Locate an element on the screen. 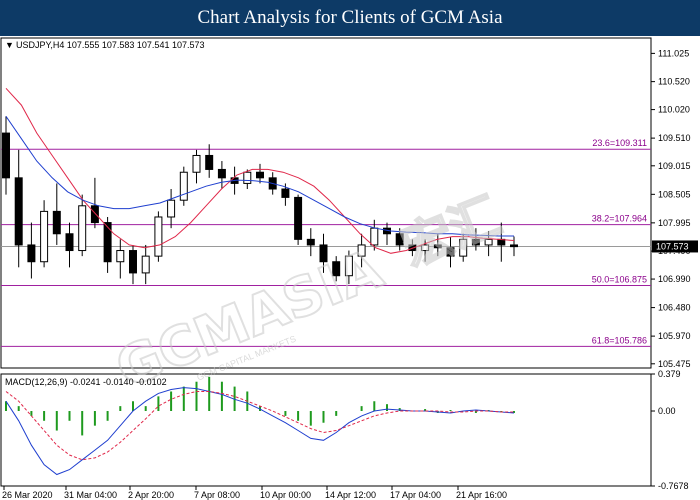 This screenshot has width=700, height=500. price-y-tick-label: 110.520 is located at coordinates (674, 82).